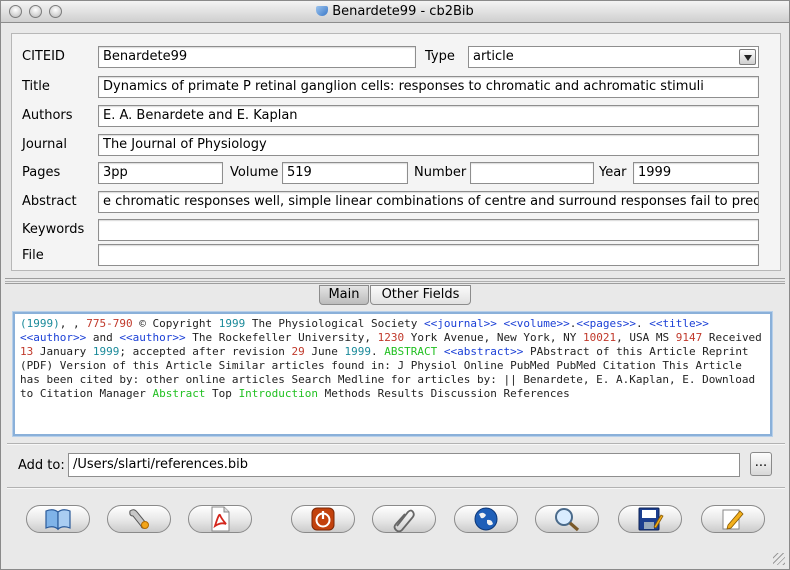 The height and width of the screenshot is (570, 790). I want to click on stop-button, so click(323, 519).